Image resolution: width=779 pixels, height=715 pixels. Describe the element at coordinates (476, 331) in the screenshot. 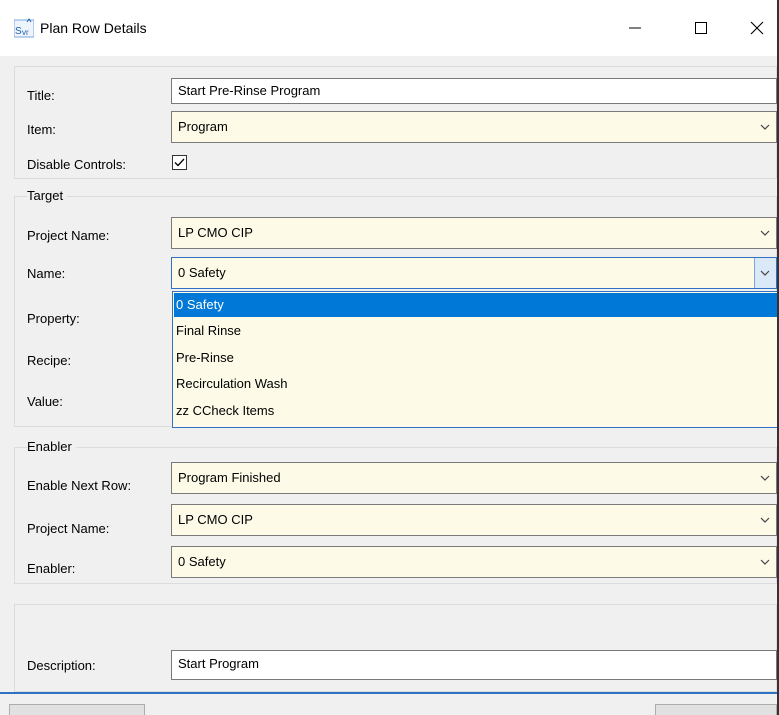

I see `dropdown-option-final-rinse: Final Rinse` at that location.